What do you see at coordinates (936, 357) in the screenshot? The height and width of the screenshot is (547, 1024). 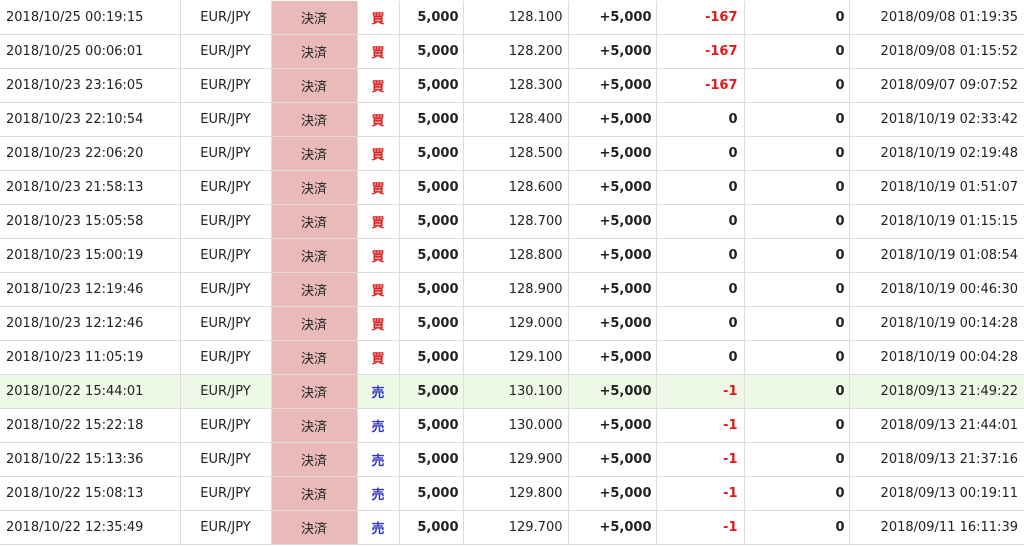 I see `open-time-cell: 2018/10/19 00:04:28` at bounding box center [936, 357].